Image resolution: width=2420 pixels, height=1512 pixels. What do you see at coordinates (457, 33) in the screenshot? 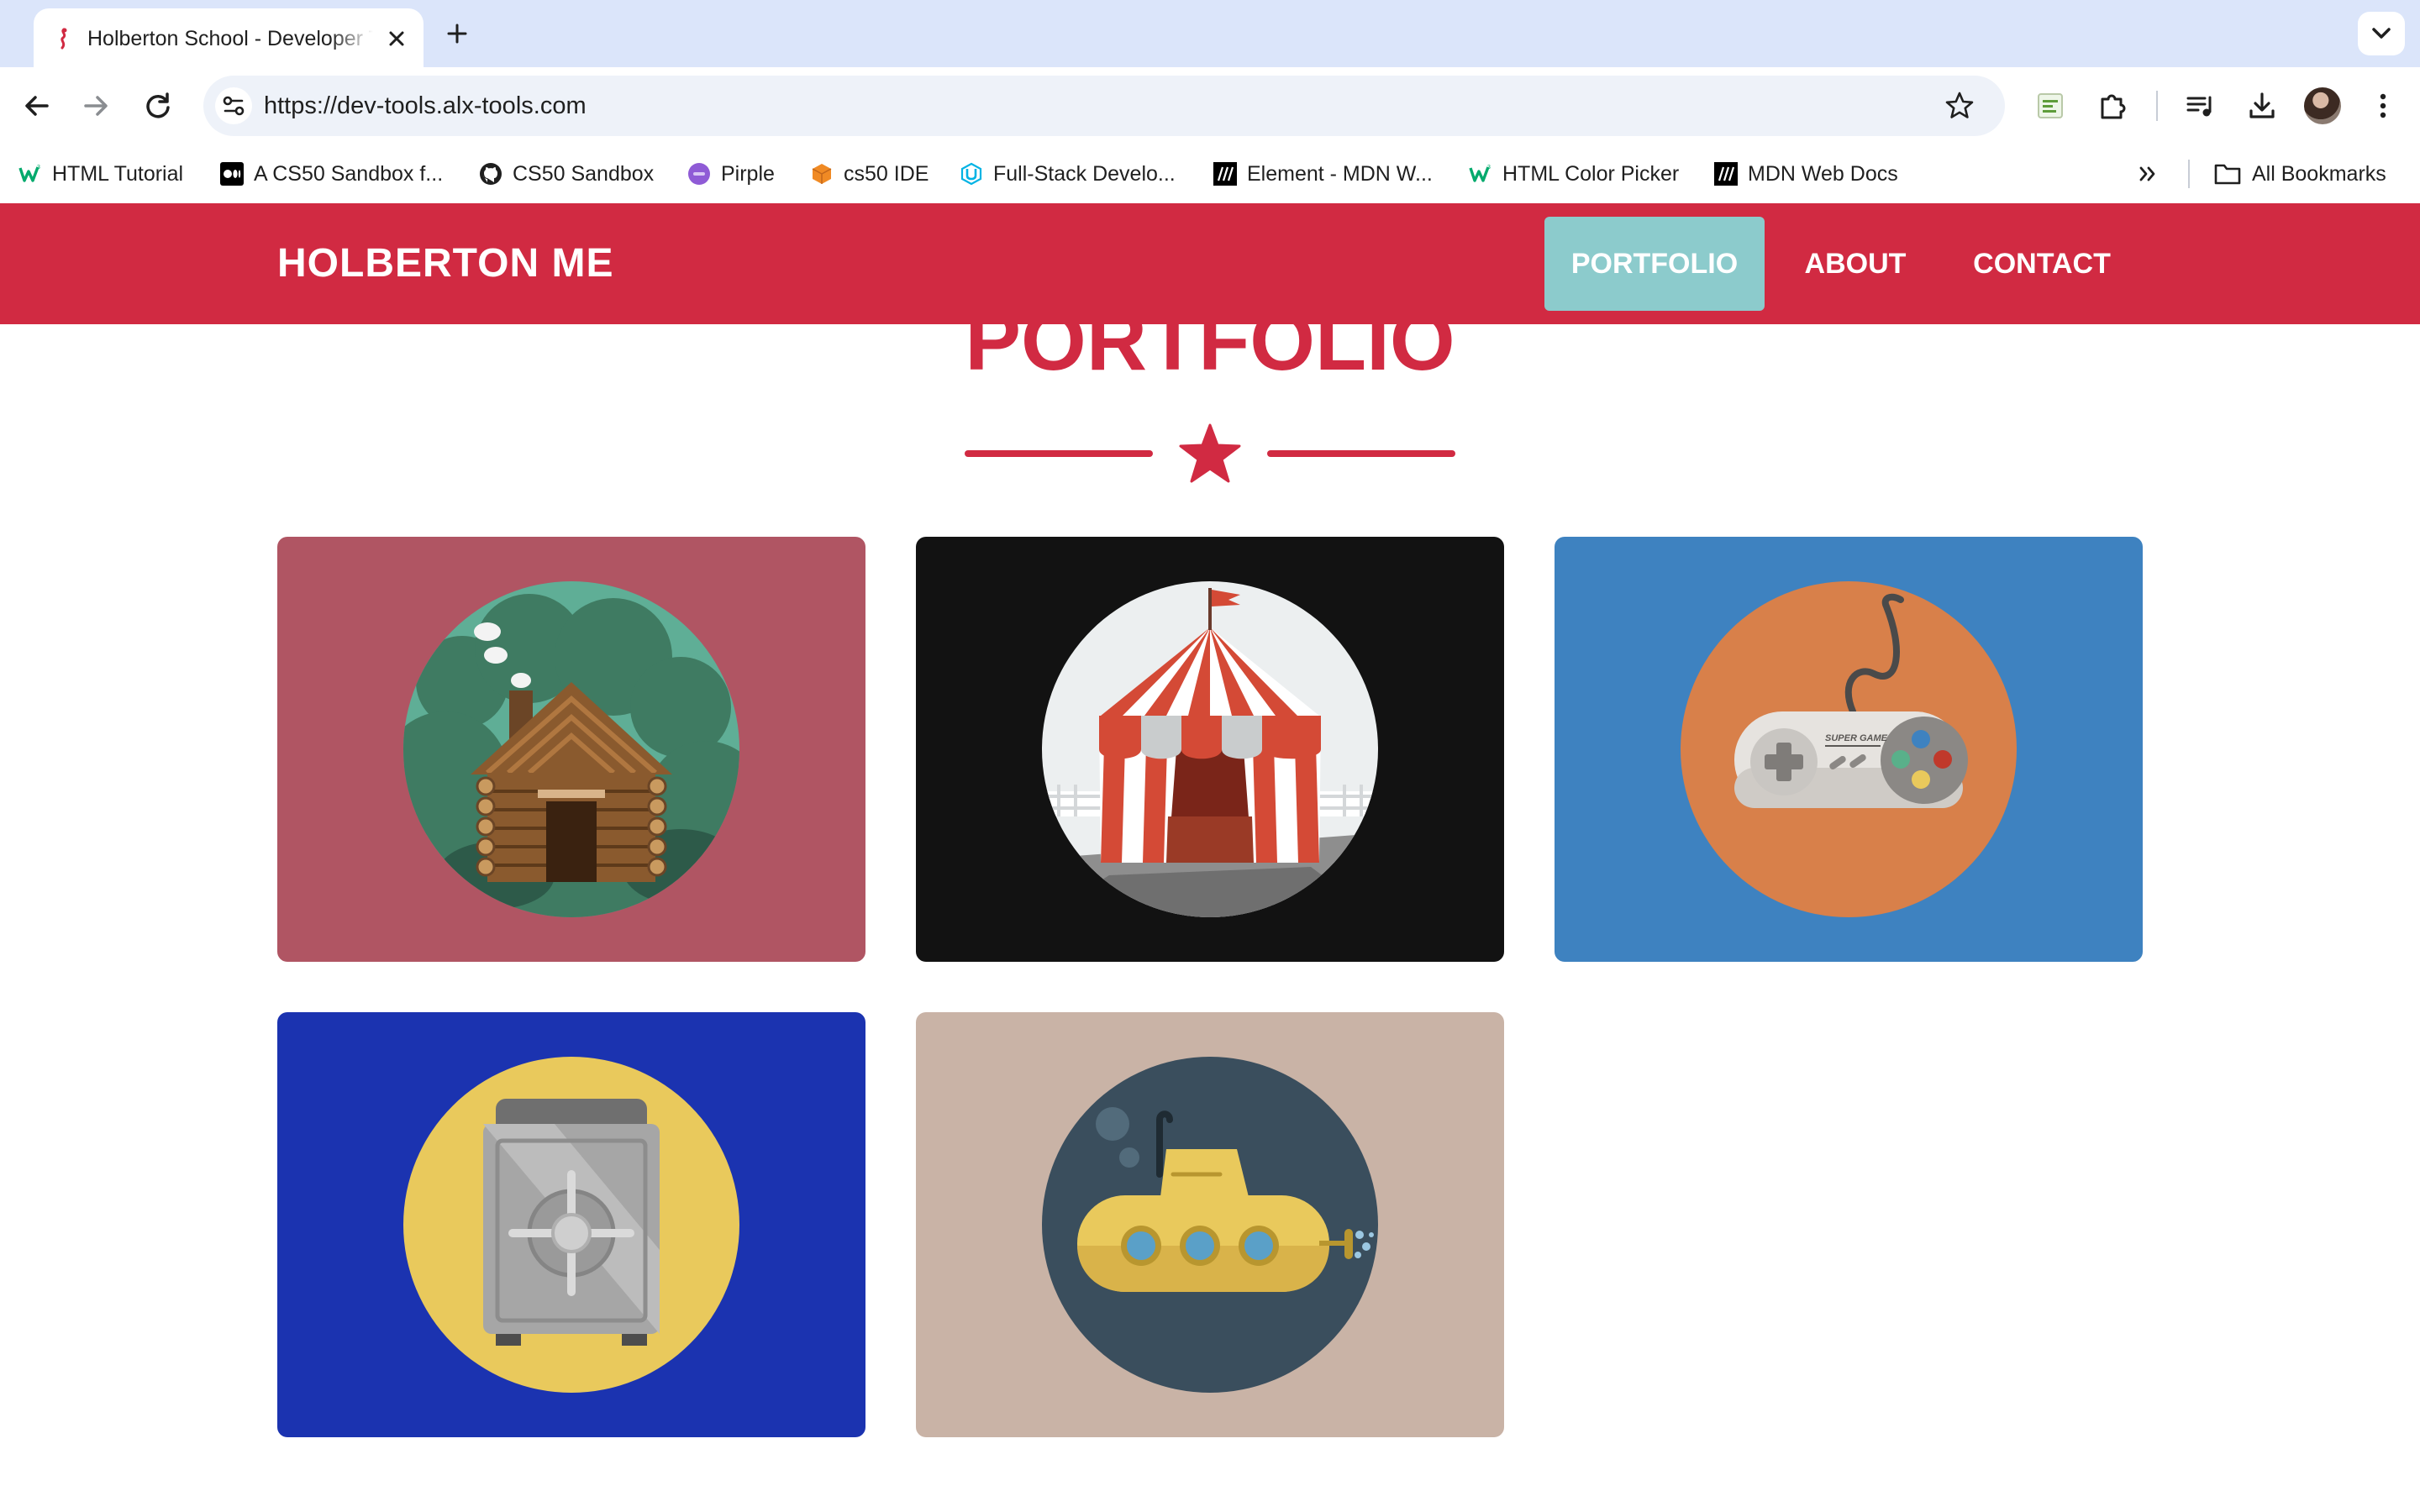
I see `new-tab-icon` at bounding box center [457, 33].